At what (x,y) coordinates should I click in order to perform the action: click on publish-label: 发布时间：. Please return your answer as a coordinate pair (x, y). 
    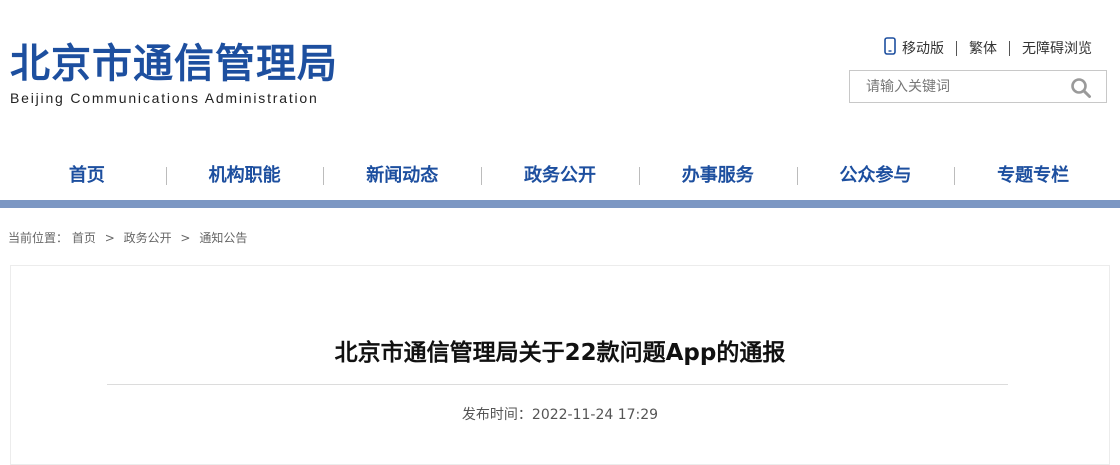
    Looking at the image, I should click on (496, 415).